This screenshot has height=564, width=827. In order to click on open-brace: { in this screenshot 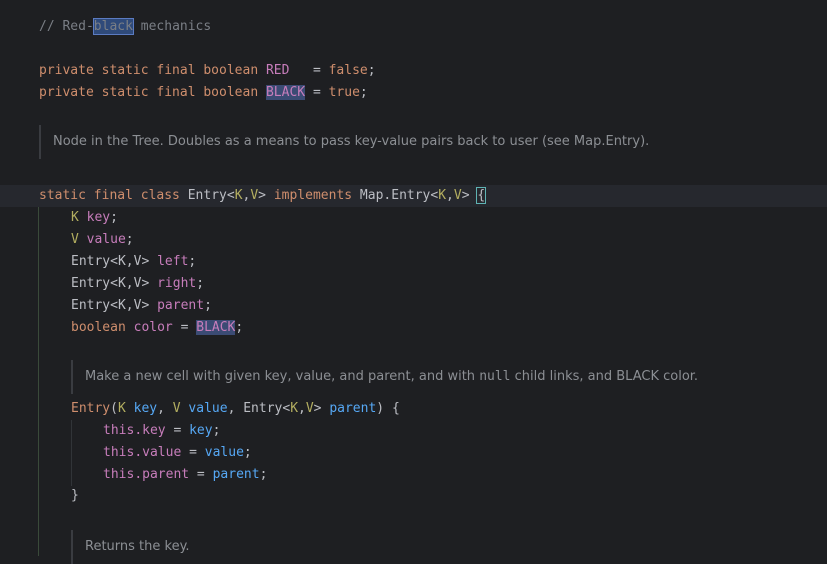, I will do `click(481, 195)`.